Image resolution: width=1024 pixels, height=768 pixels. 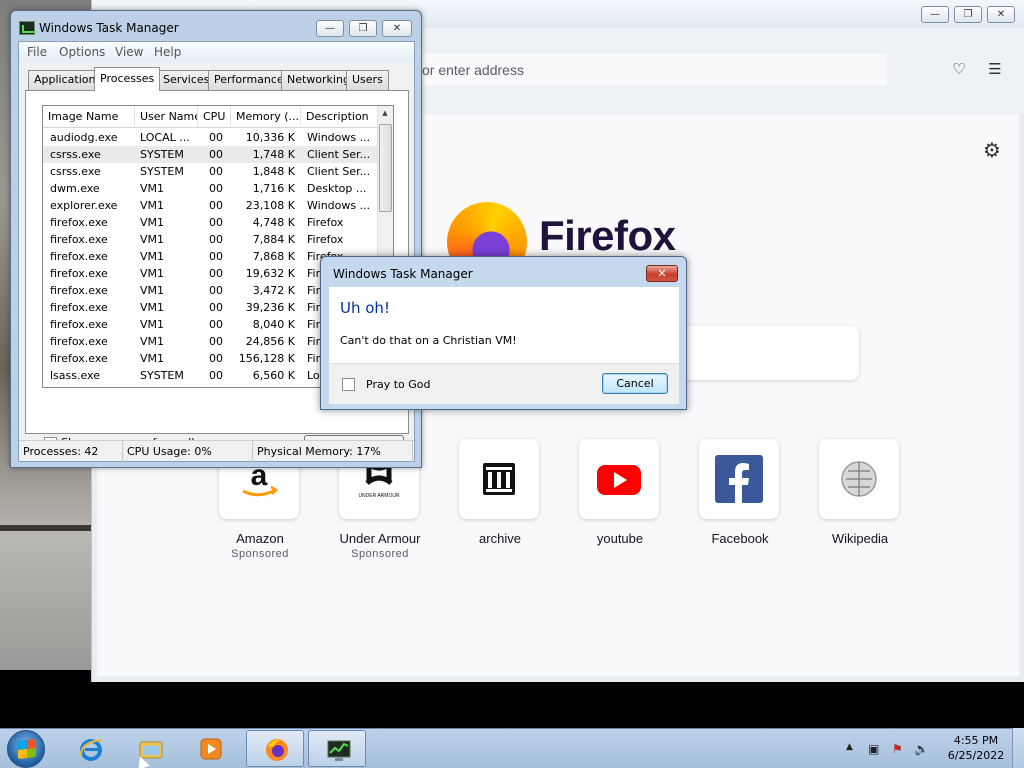 What do you see at coordinates (959, 69) in the screenshot?
I see `pocket-icon: ♡` at bounding box center [959, 69].